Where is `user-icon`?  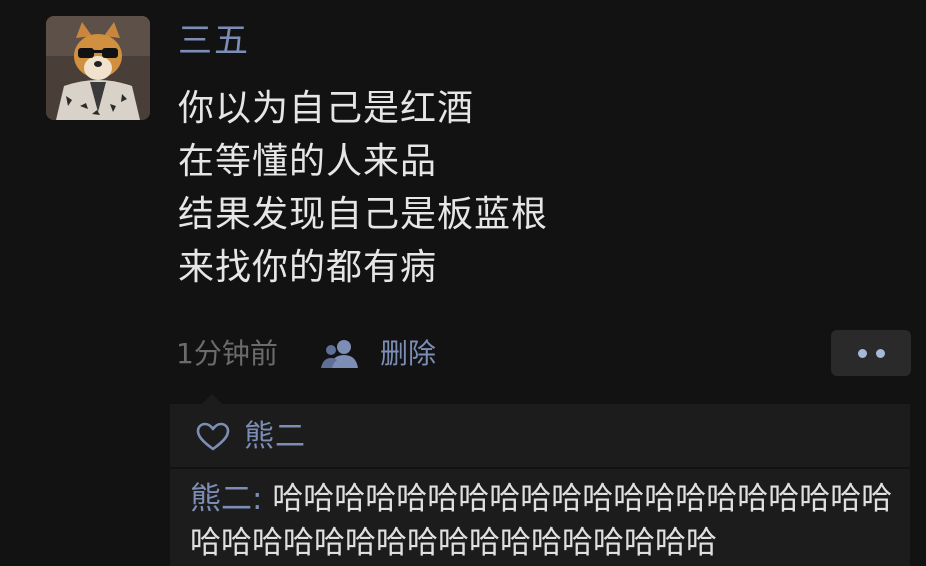
user-icon is located at coordinates (339, 354).